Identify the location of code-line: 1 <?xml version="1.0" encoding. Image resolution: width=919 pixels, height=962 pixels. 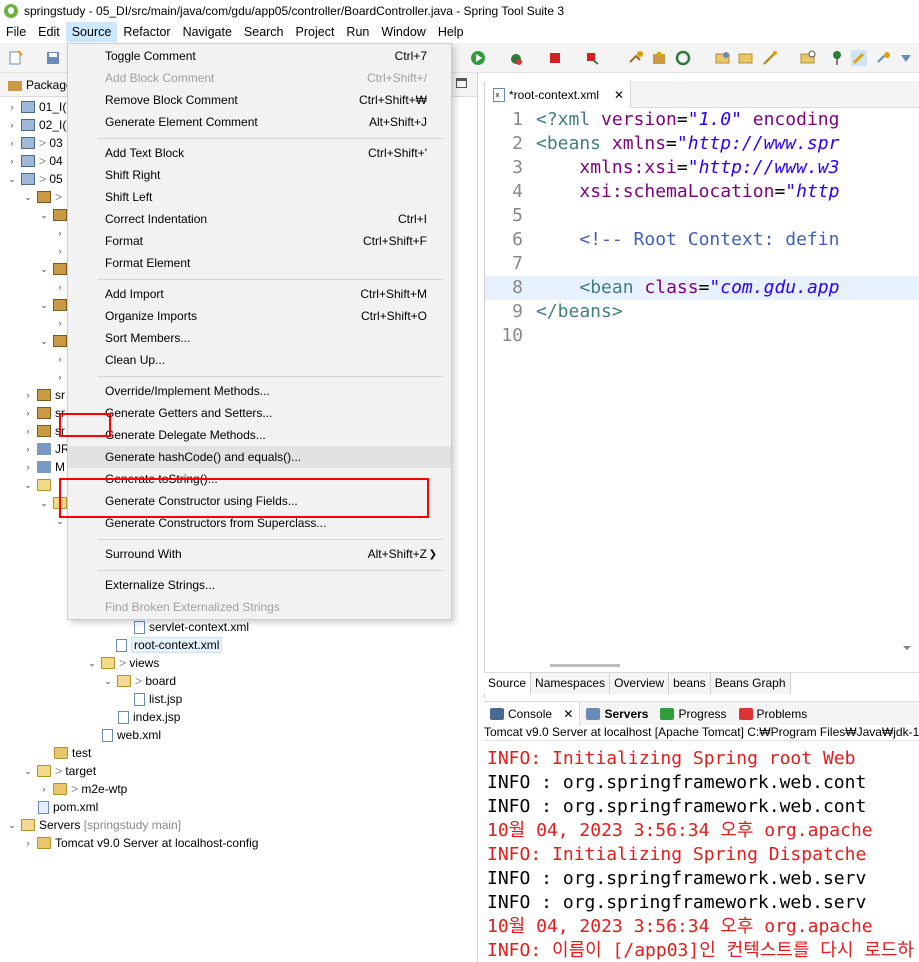
(702, 120).